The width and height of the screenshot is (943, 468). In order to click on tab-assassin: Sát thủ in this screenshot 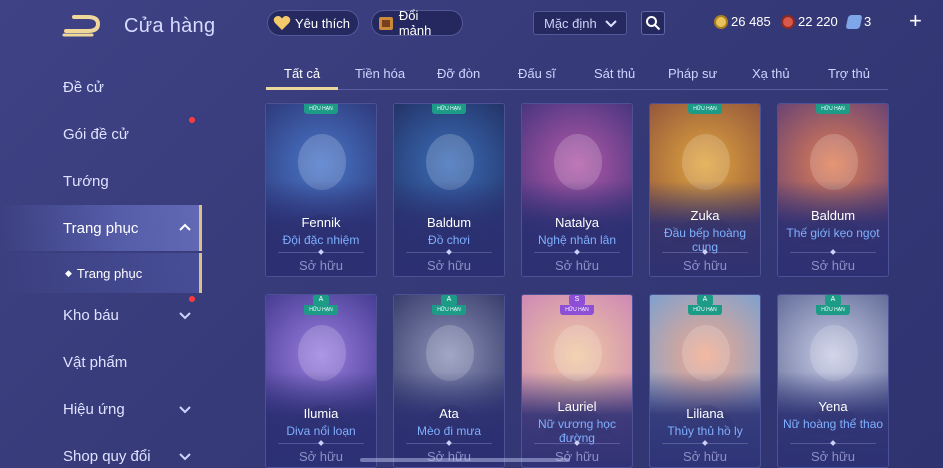, I will do `click(614, 73)`.